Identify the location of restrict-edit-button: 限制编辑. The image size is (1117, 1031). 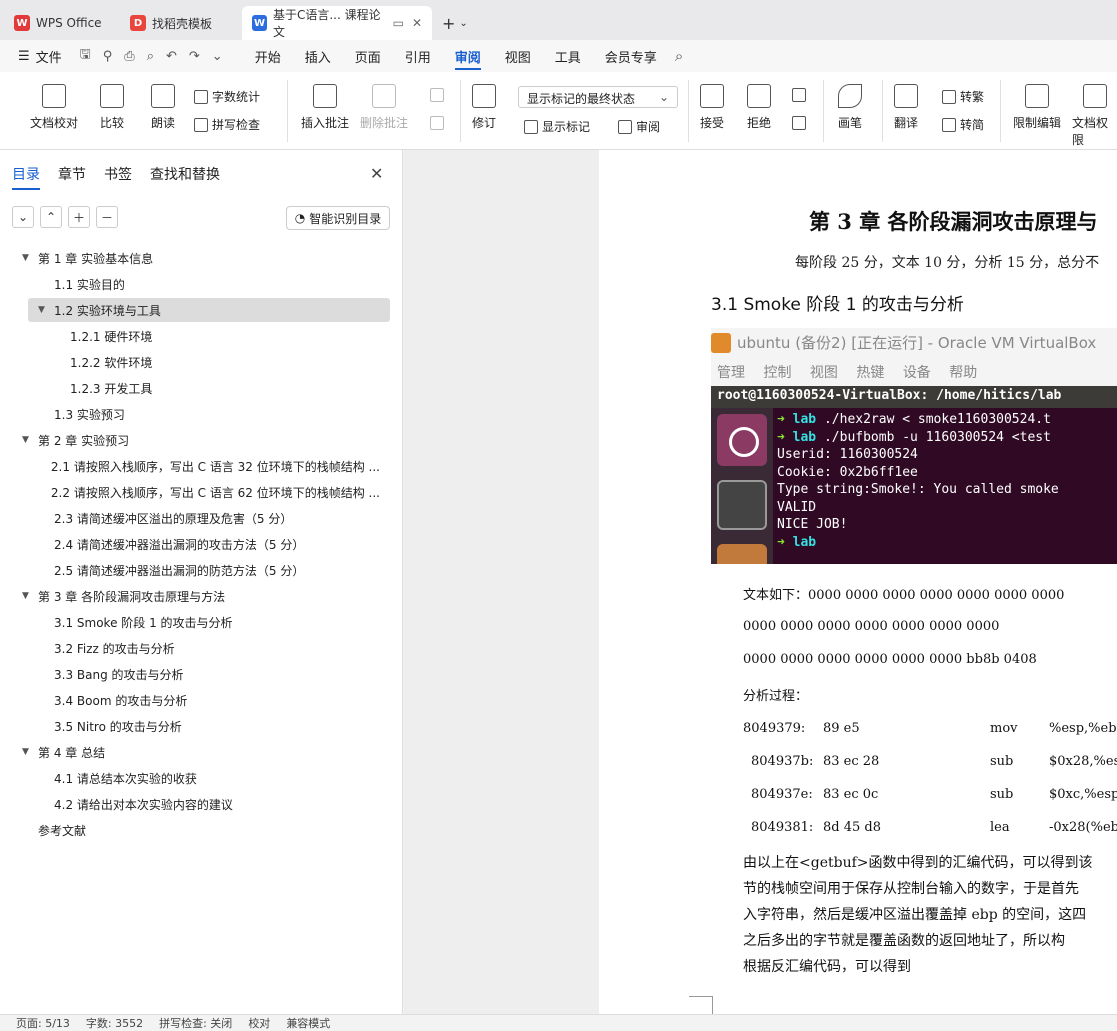
(1037, 107).